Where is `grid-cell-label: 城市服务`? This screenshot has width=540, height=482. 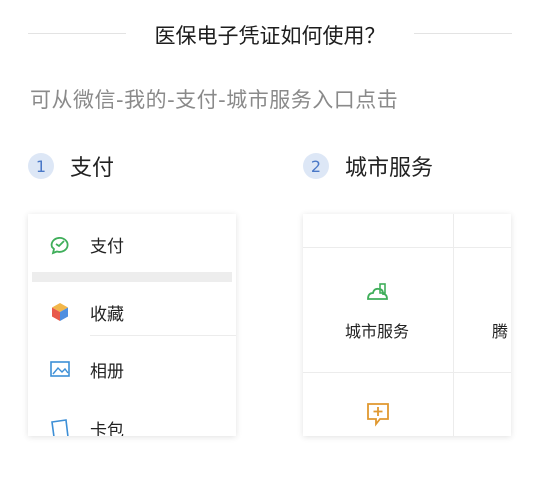 grid-cell-label: 城市服务 is located at coordinates (377, 331).